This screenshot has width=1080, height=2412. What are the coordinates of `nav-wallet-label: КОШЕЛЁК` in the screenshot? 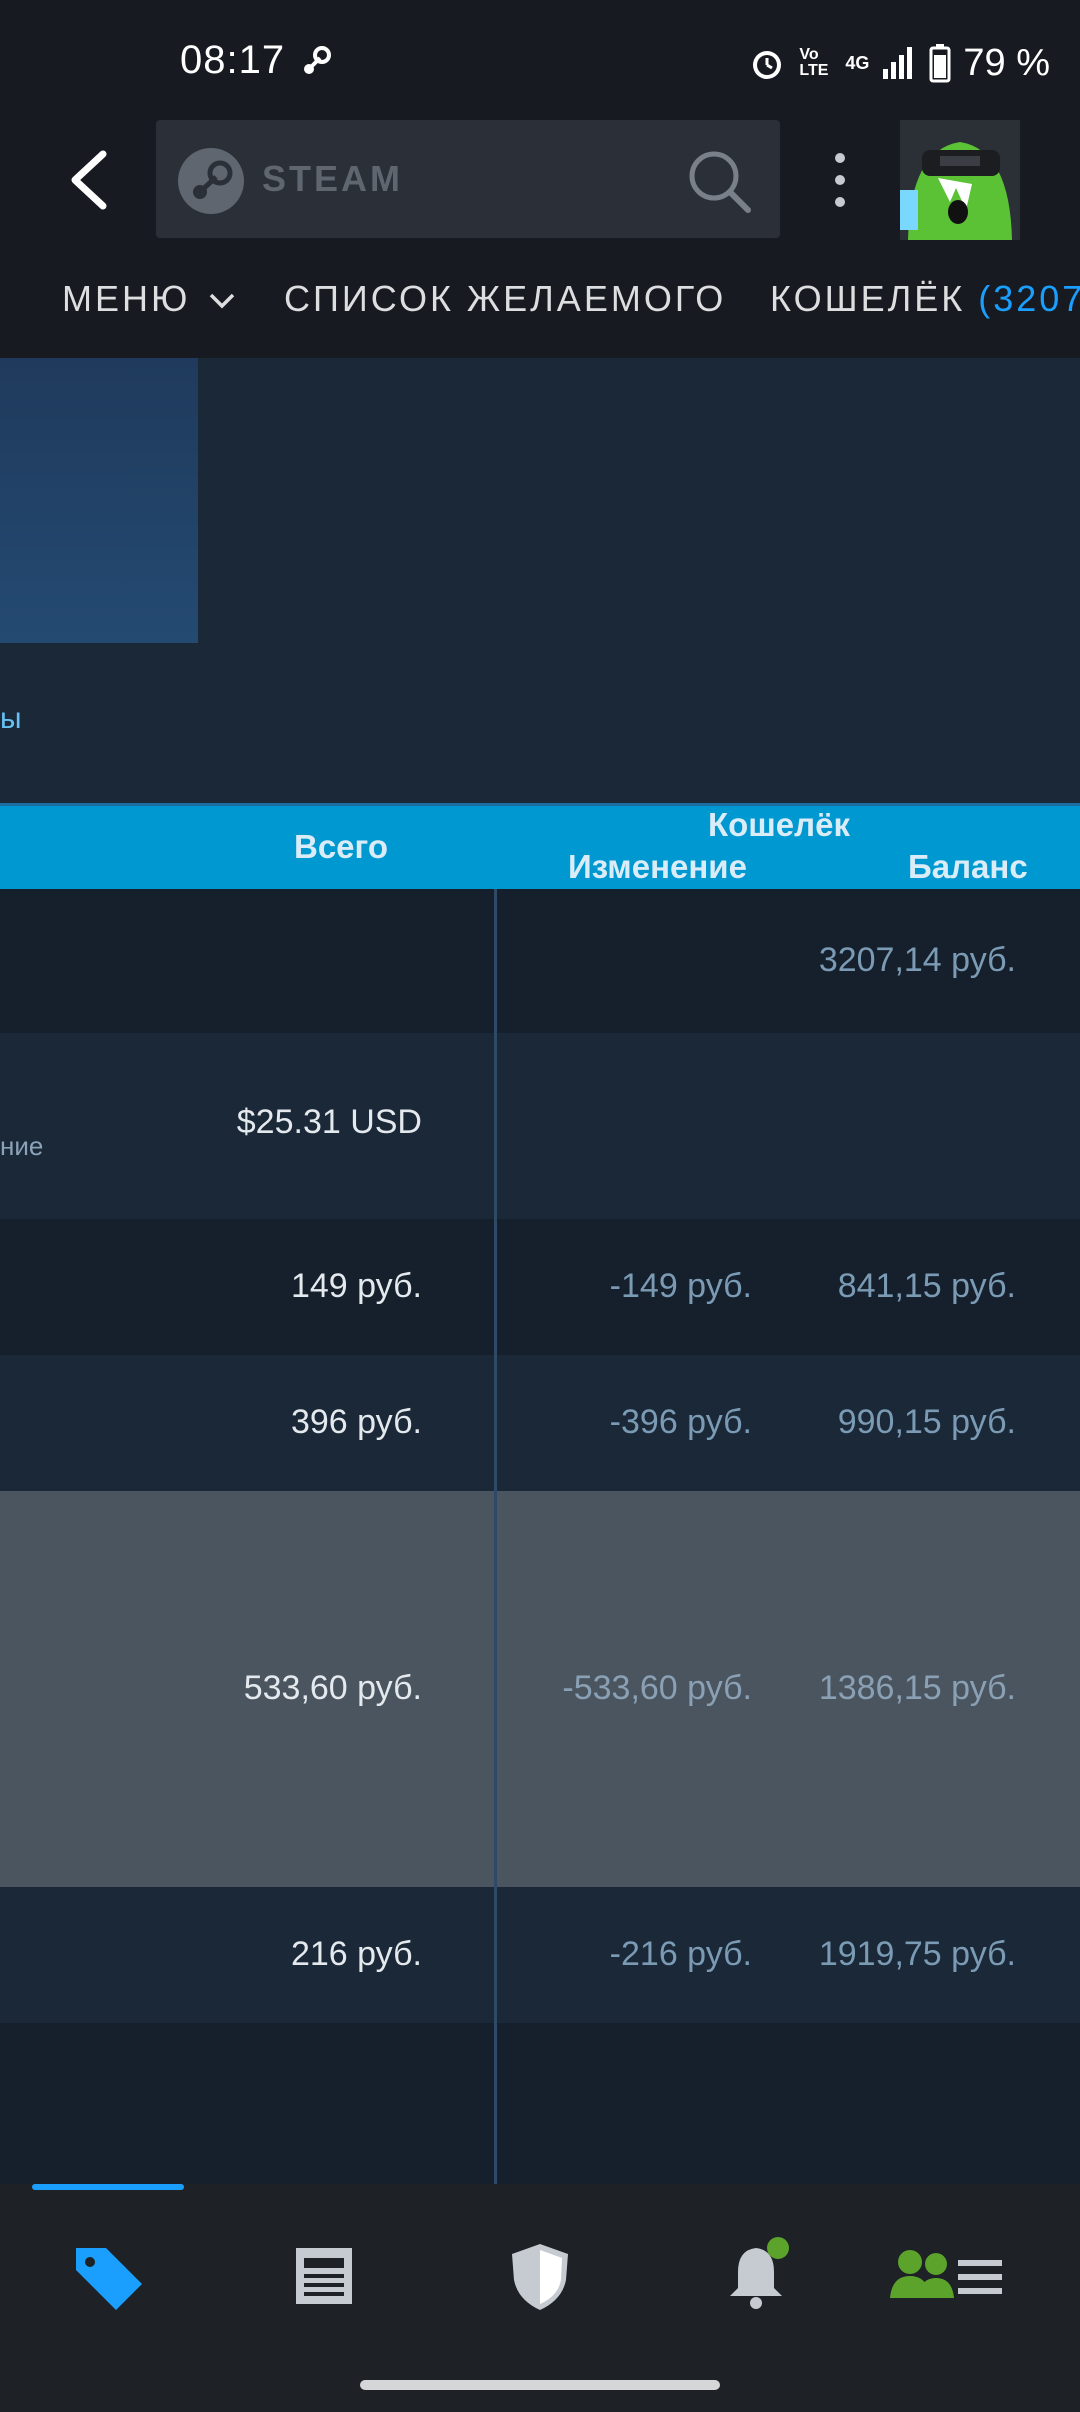 It's located at (868, 298).